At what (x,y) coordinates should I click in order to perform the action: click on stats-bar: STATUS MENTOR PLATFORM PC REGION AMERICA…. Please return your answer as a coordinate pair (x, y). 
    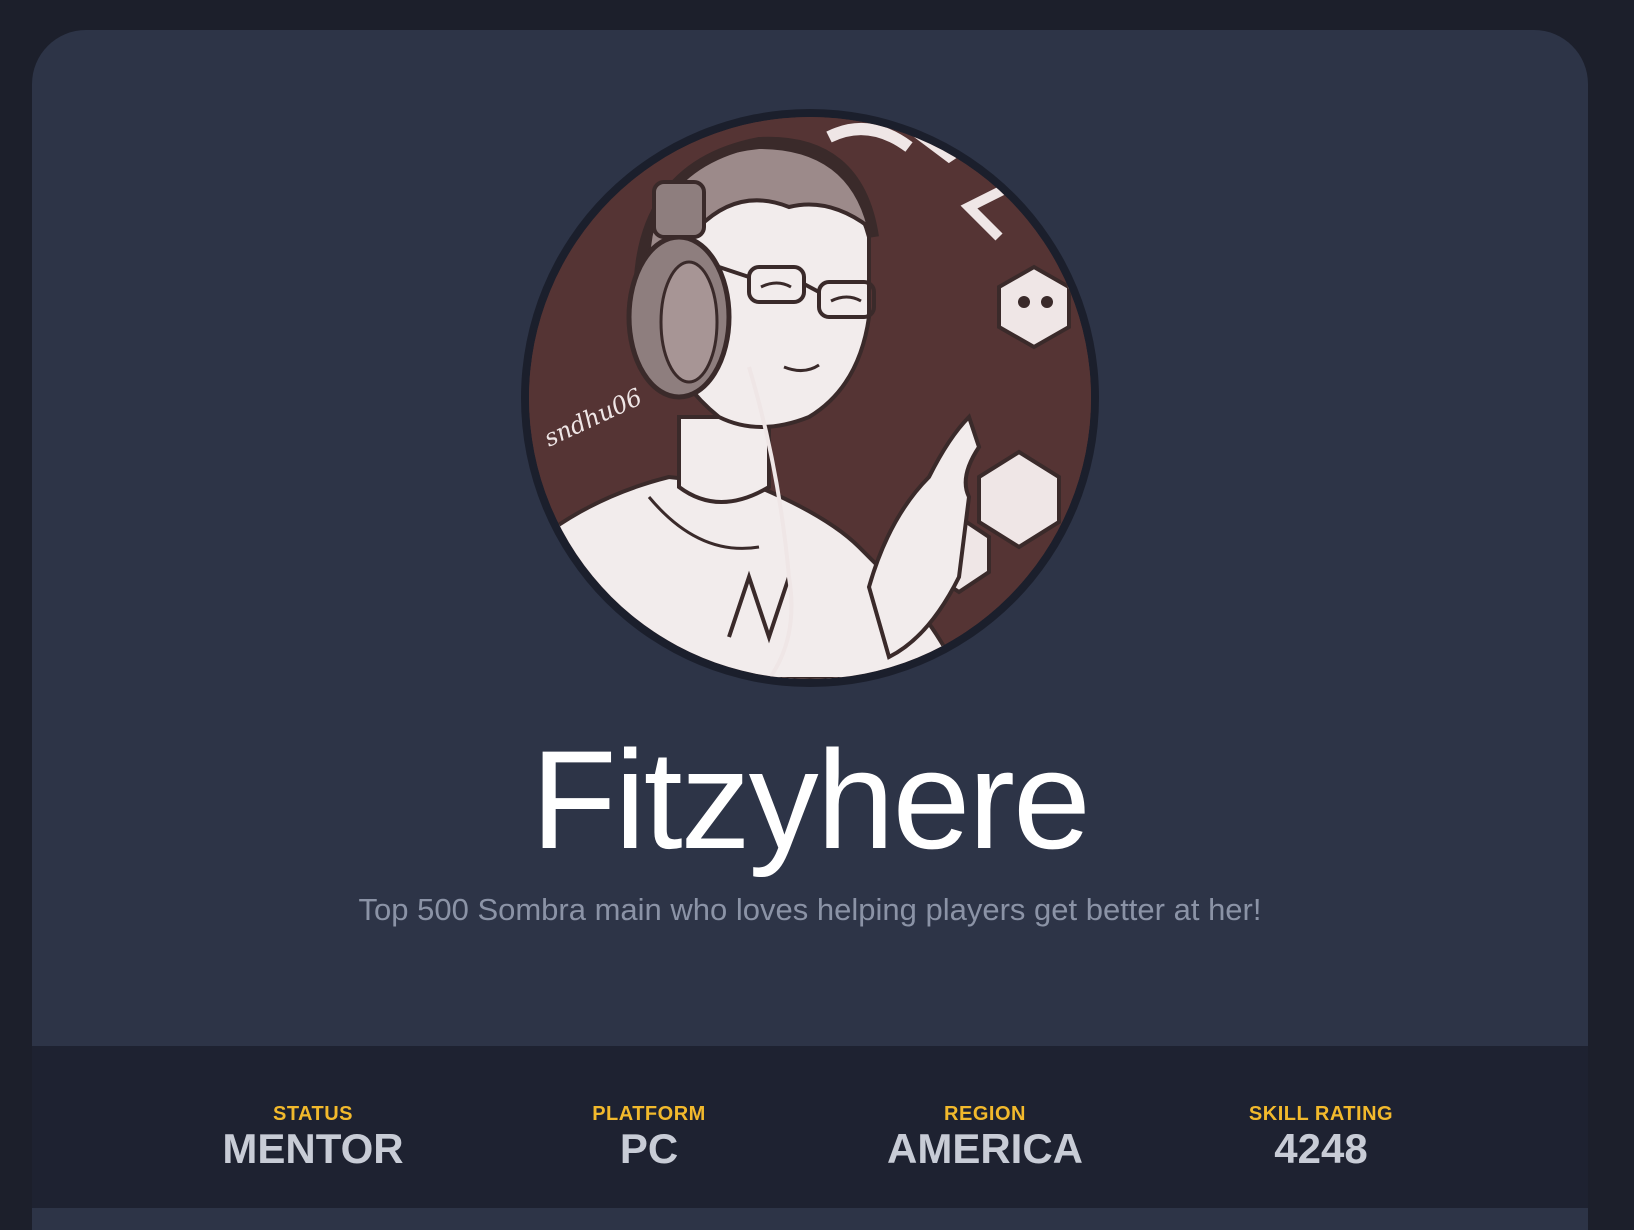
    Looking at the image, I should click on (810, 1127).